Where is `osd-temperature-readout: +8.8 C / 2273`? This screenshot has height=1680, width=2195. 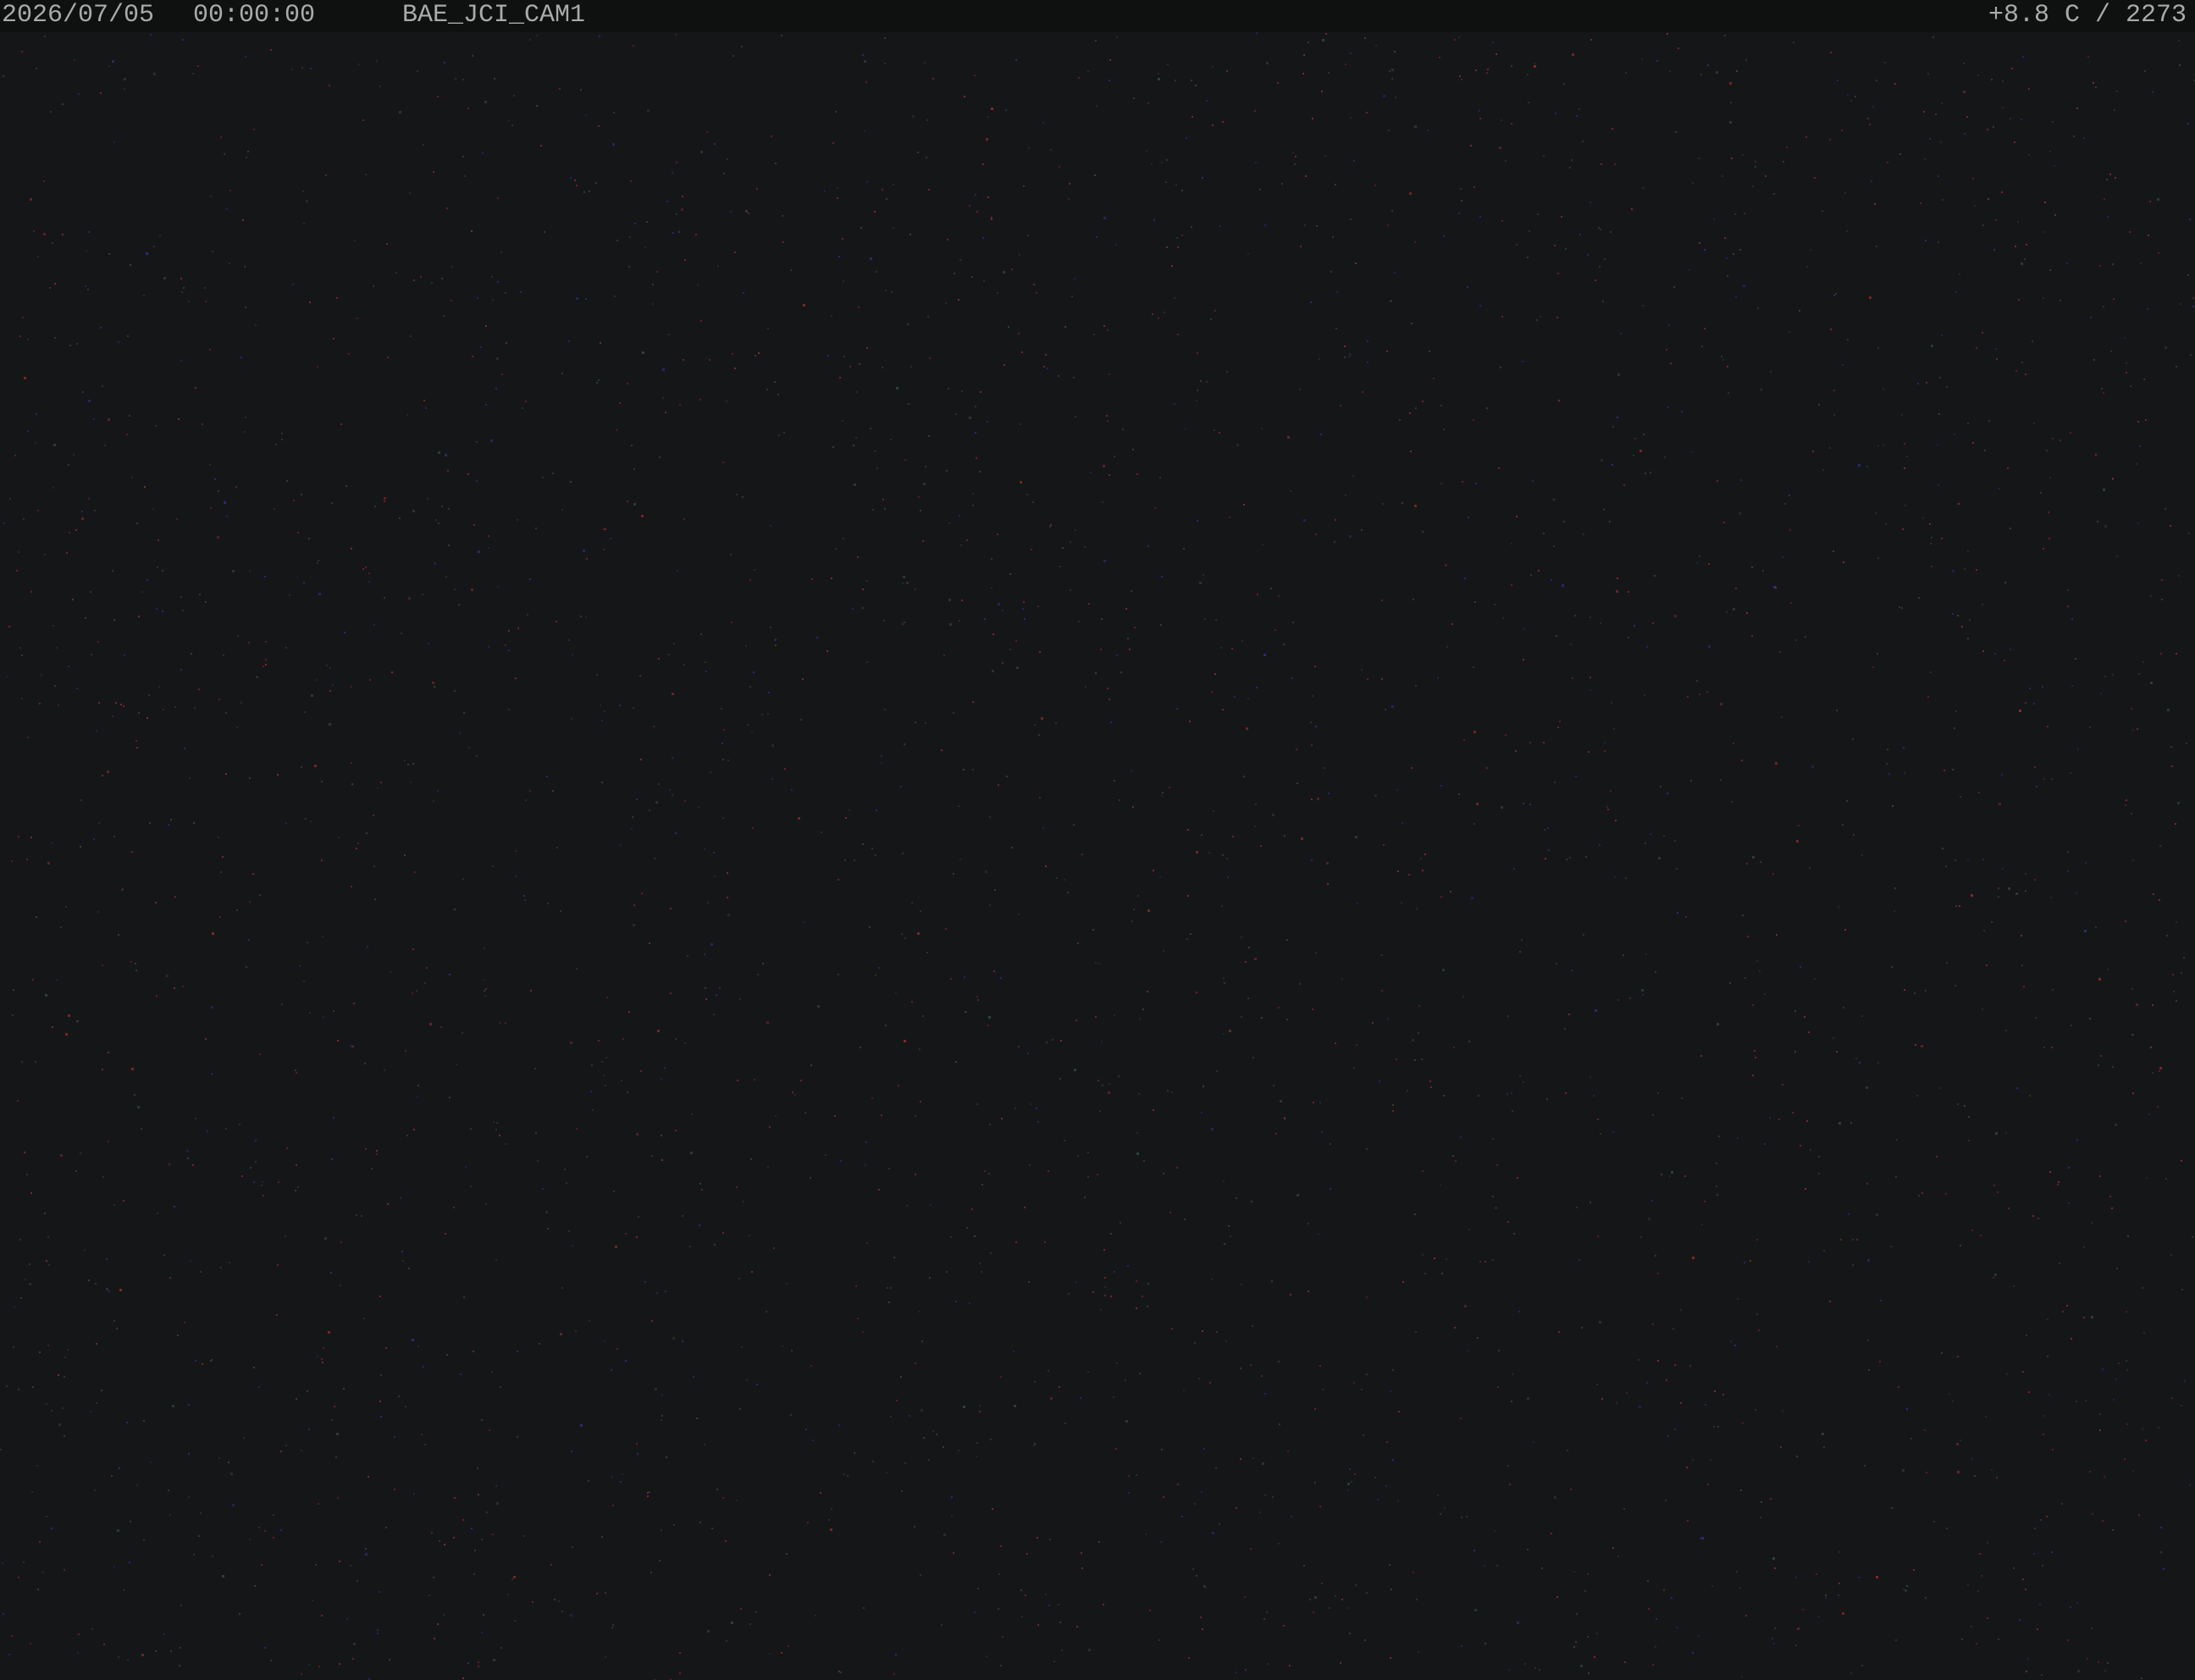
osd-temperature-readout: +8.8 C / 2273 is located at coordinates (2087, 15).